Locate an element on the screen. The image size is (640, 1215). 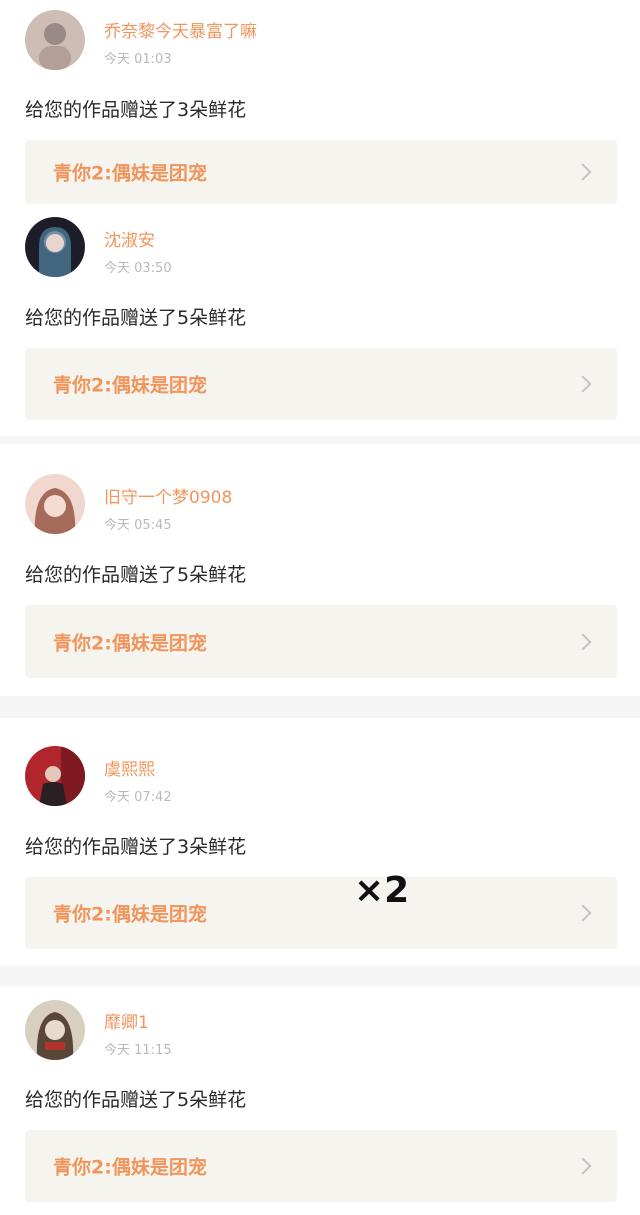
timestamp: 今天 07:42 is located at coordinates (138, 797).